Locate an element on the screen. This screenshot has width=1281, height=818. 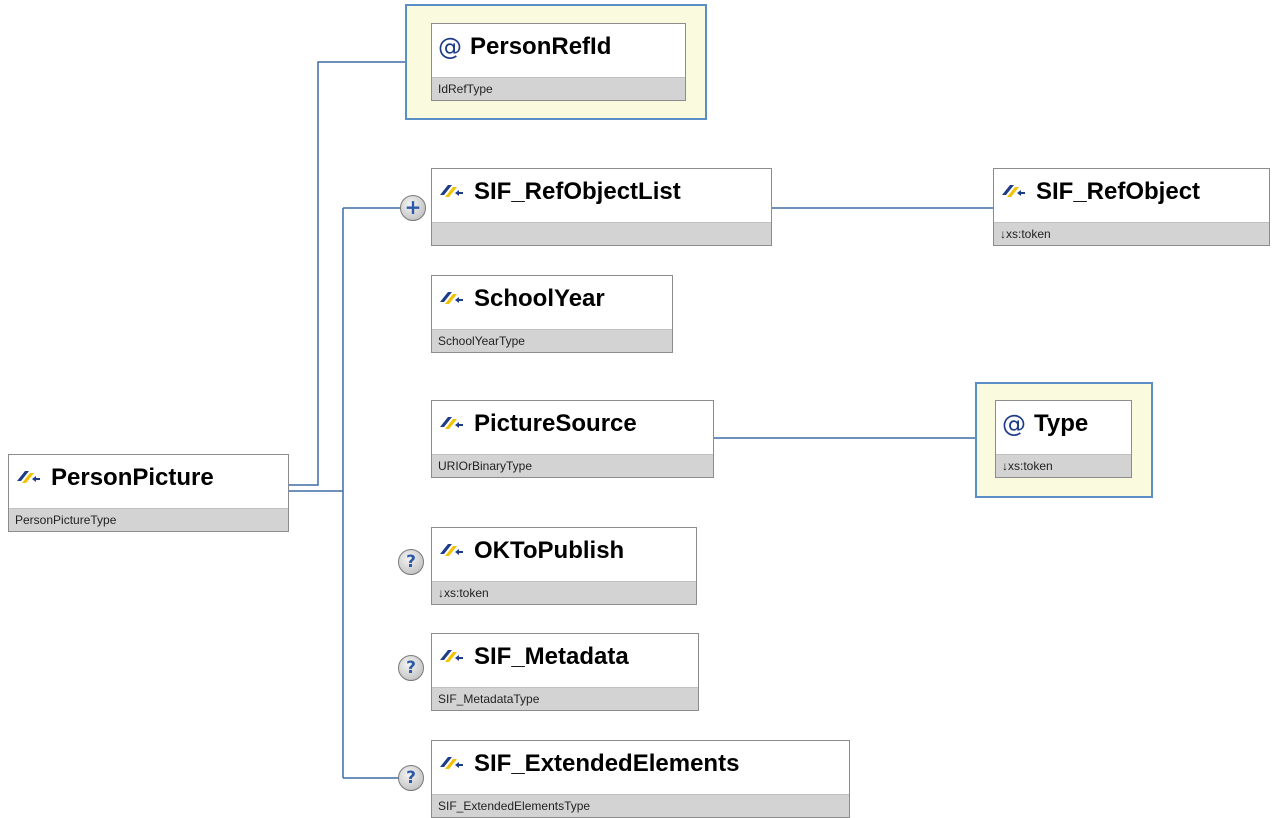
element-sif-metadata: SIF_Metadata SIF_MetadataType is located at coordinates (565, 672).